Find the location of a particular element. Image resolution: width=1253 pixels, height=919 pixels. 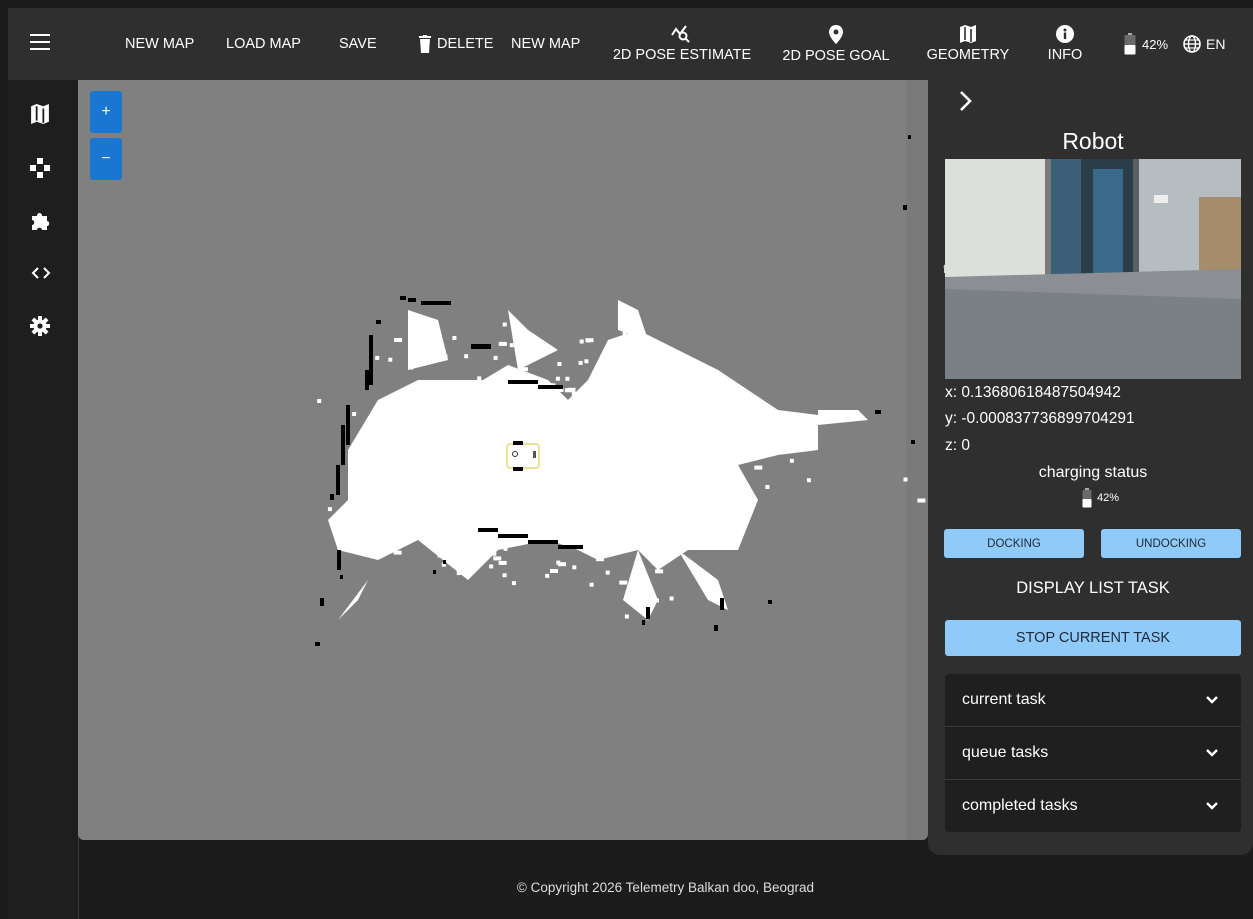

battery-status: 42% is located at coordinates (1146, 44).